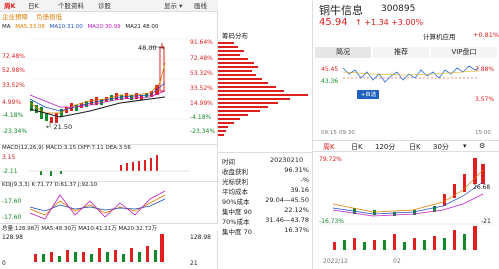  Describe the element at coordinates (347, 133) in the screenshot. I see `time-label-open: 09:30` at that location.